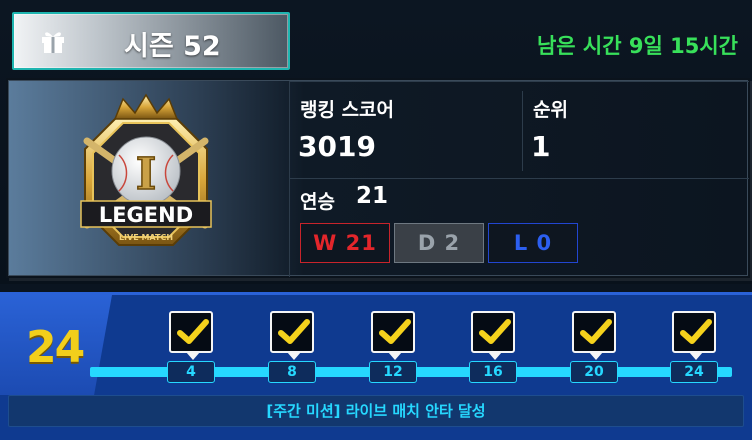 The height and width of the screenshot is (440, 752). I want to click on legend-tier-emblem: I LEGEND LIVE MATCH, so click(146, 169).